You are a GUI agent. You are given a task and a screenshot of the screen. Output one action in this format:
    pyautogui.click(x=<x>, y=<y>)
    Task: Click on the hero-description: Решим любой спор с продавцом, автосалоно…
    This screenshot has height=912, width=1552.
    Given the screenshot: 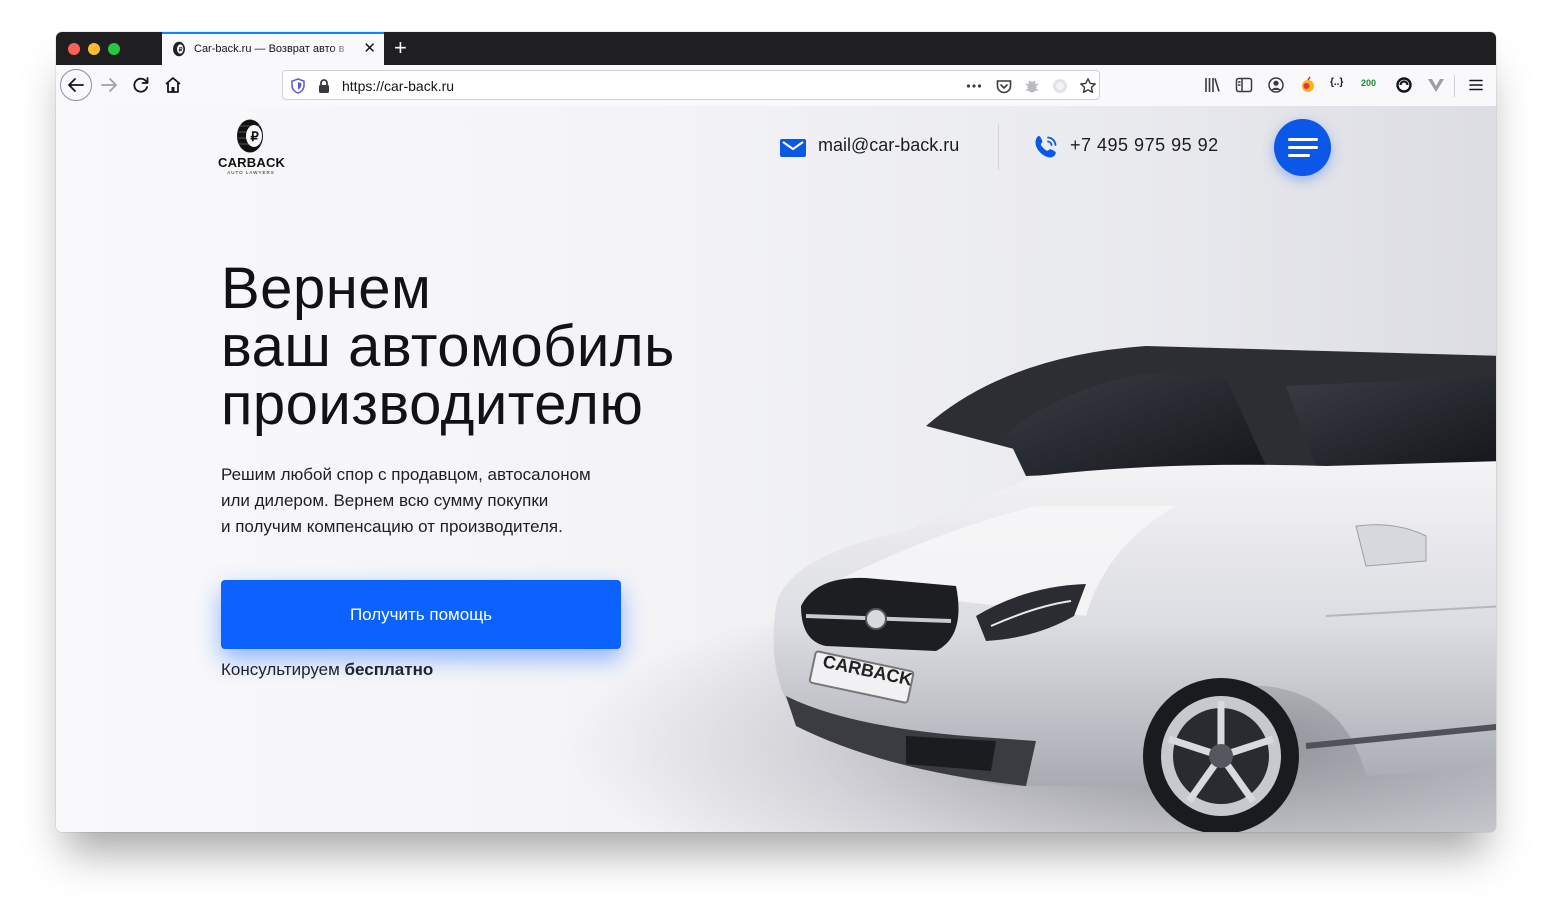 What is the action you would take?
    pyautogui.click(x=451, y=501)
    